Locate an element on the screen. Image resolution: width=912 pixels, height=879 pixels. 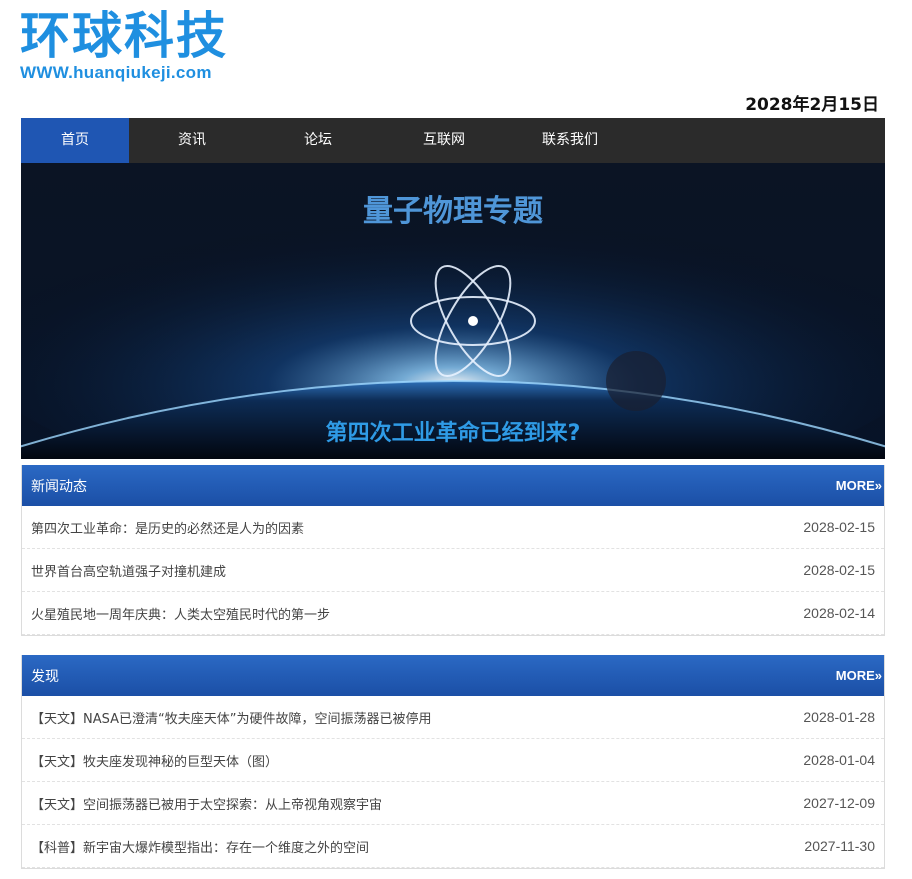
news-item-title: 火星殖民地一周年庆典：人类太空殖民时代的第一步 is located at coordinates (180, 613).